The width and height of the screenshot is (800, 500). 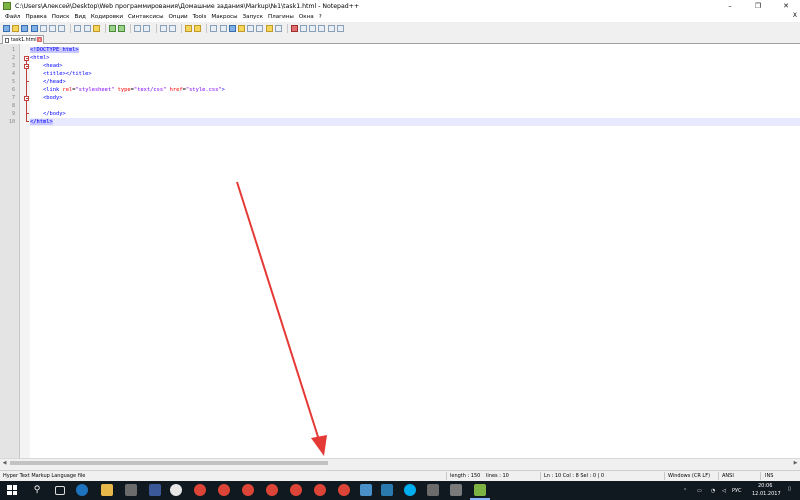 What do you see at coordinates (410, 490) in the screenshot?
I see `skype-icon` at bounding box center [410, 490].